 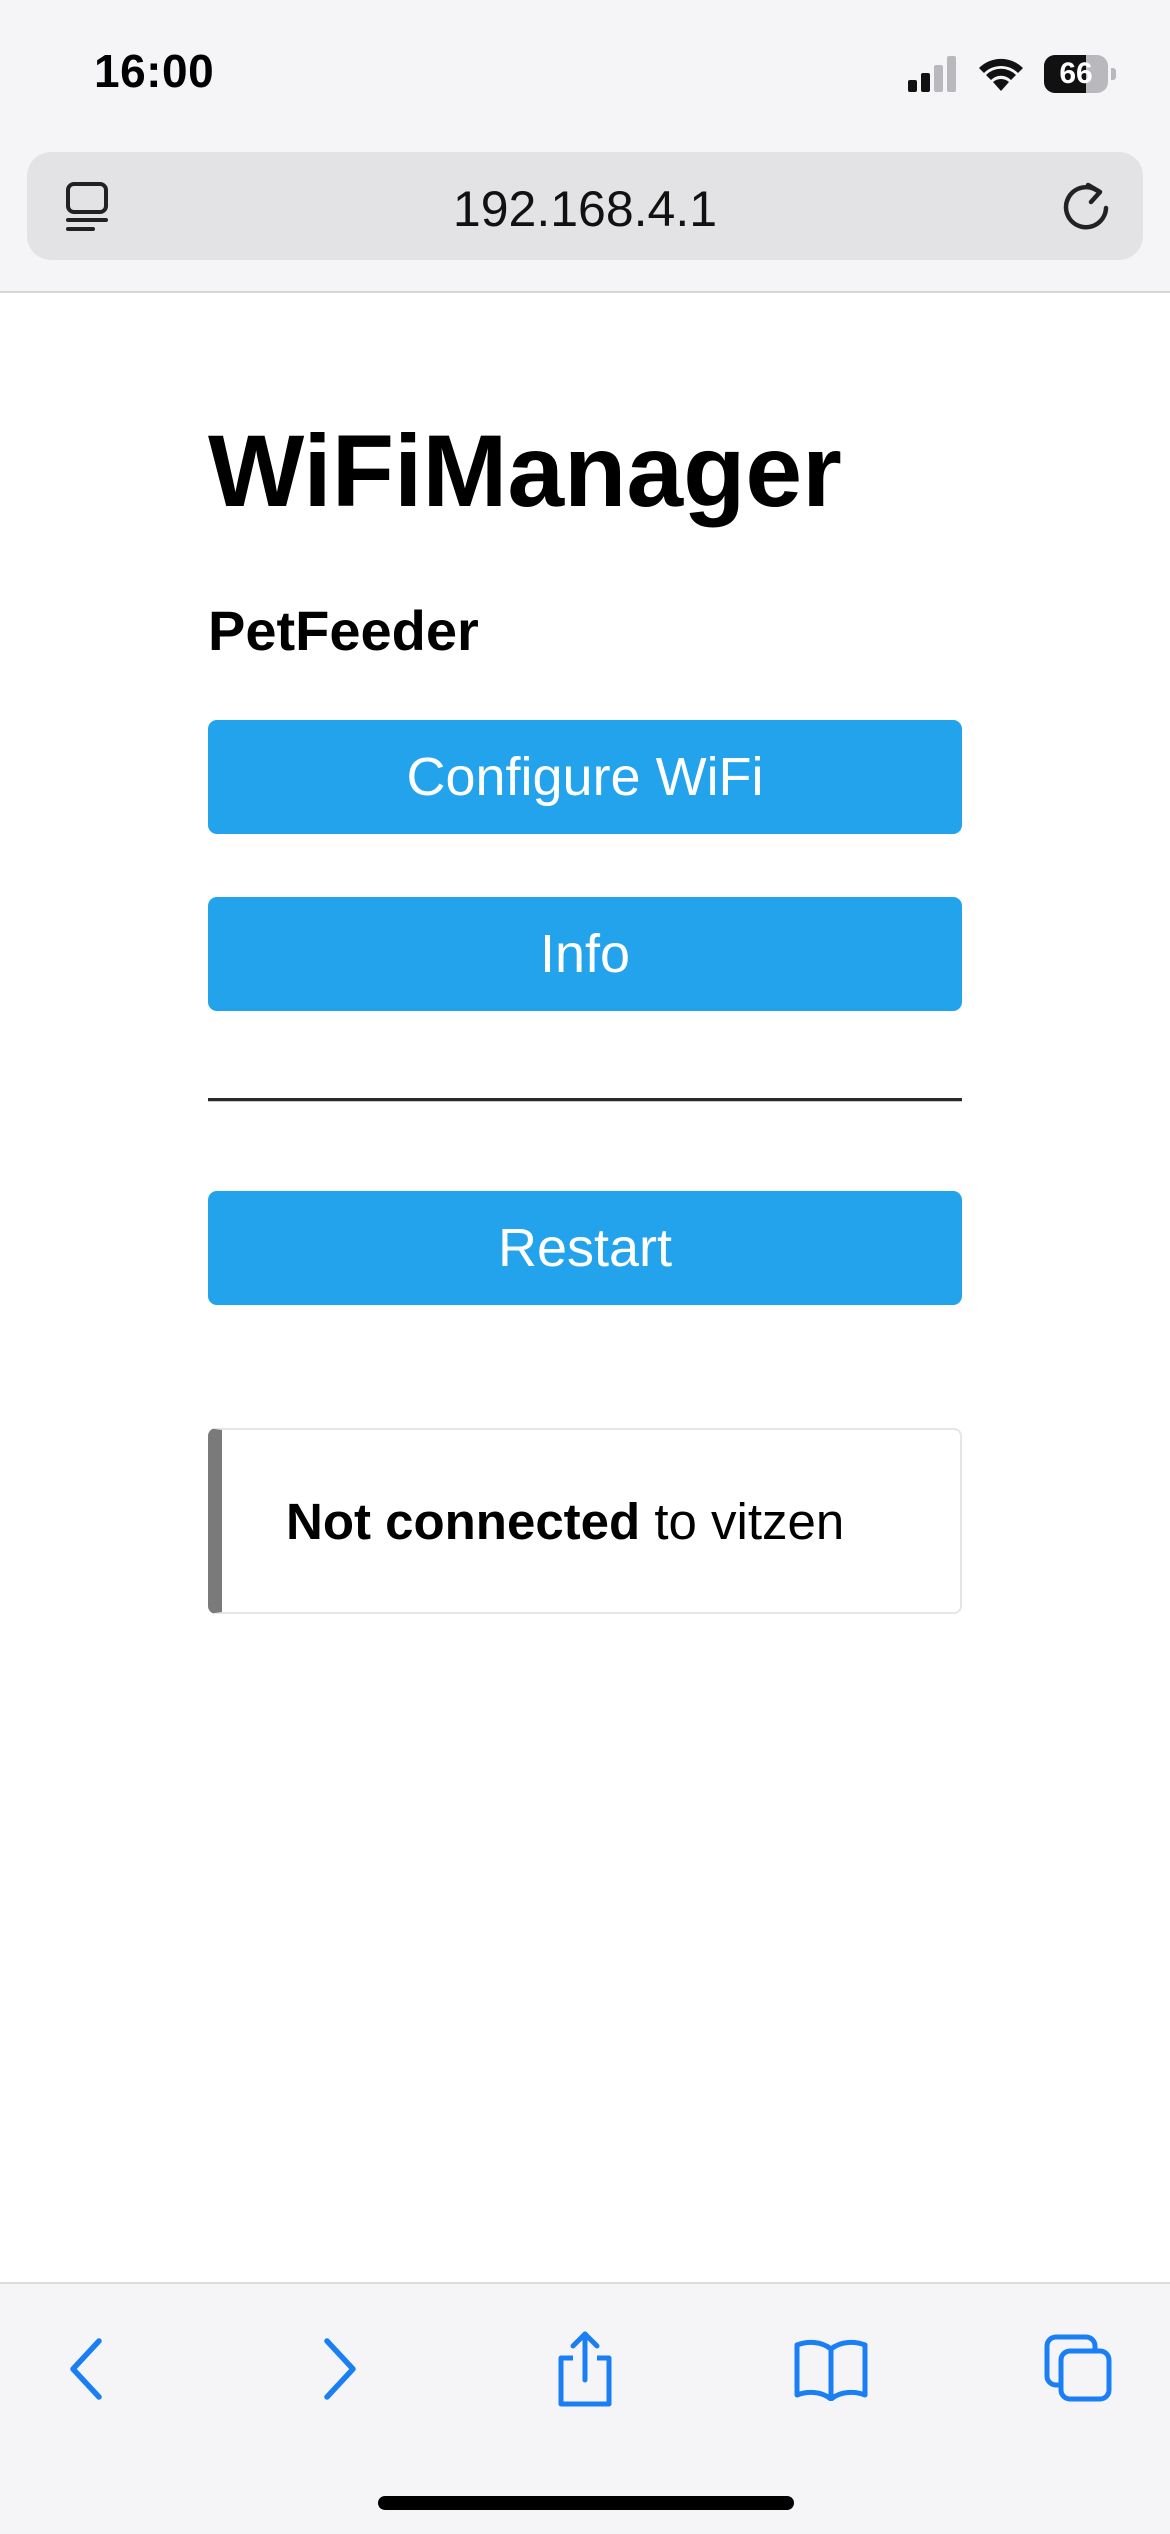 What do you see at coordinates (932, 74) in the screenshot?
I see `cellular-signal-icon` at bounding box center [932, 74].